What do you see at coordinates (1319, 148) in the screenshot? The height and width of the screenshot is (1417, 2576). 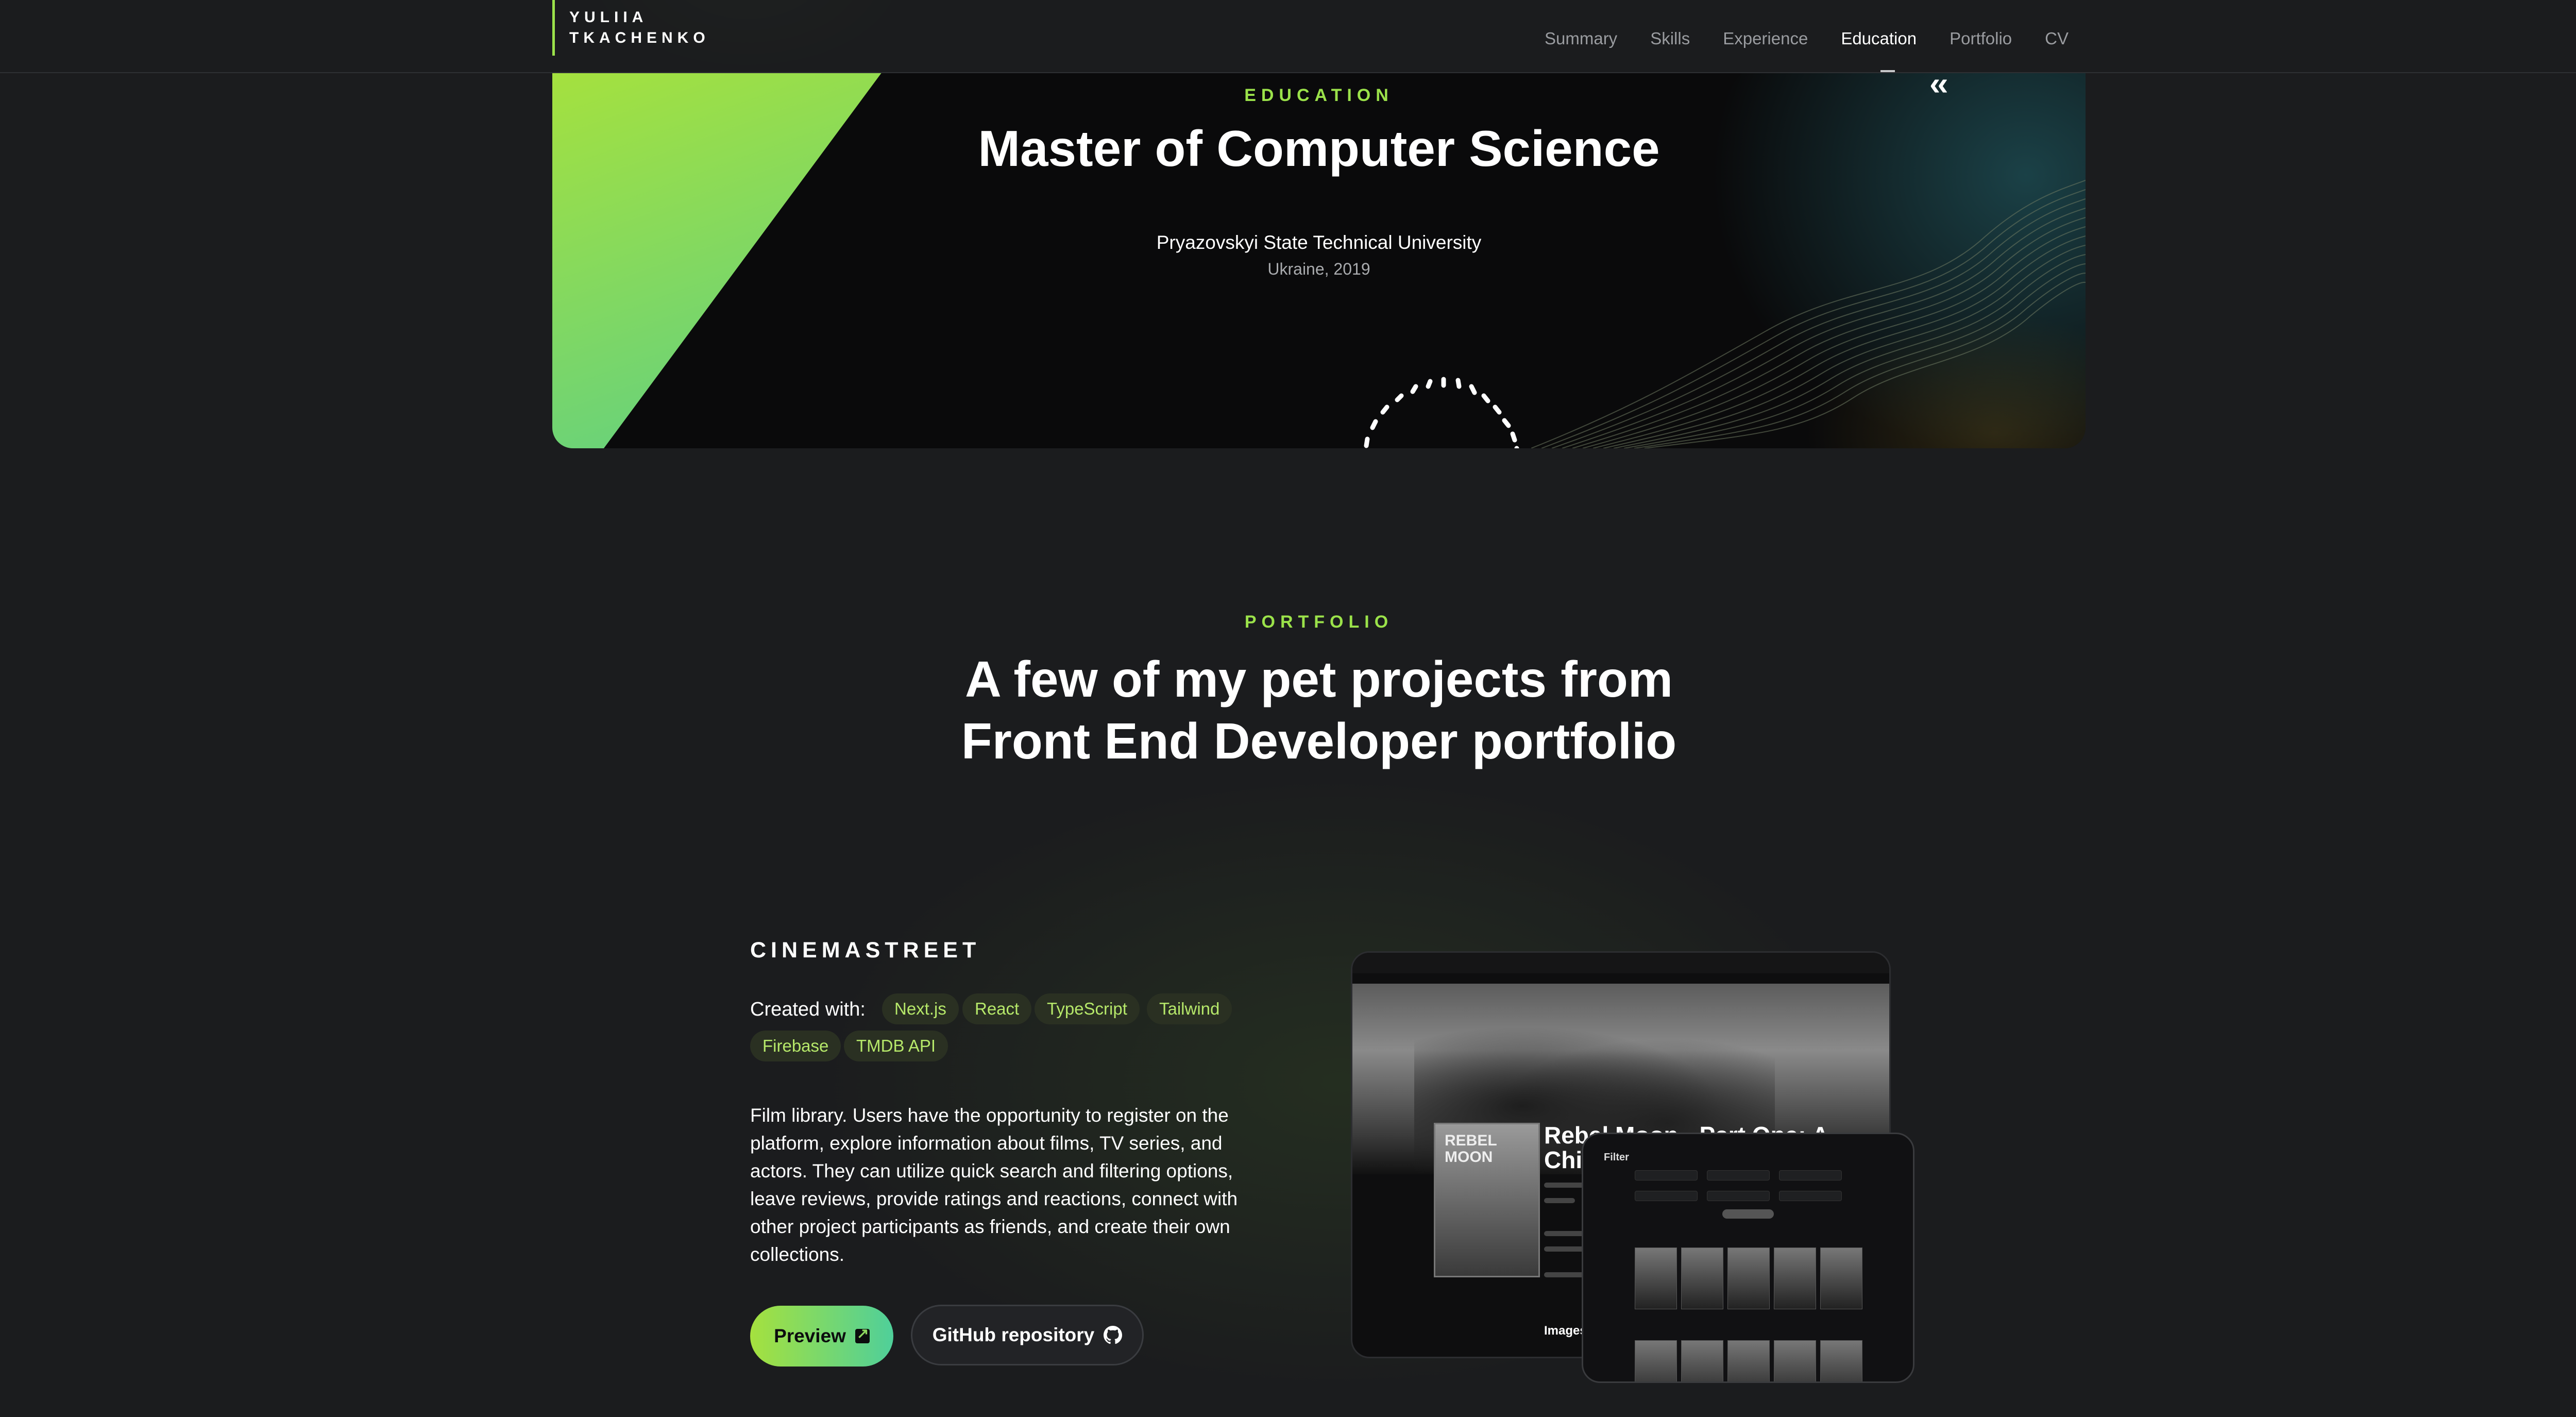 I see `degree-title: Master of Computer Science` at bounding box center [1319, 148].